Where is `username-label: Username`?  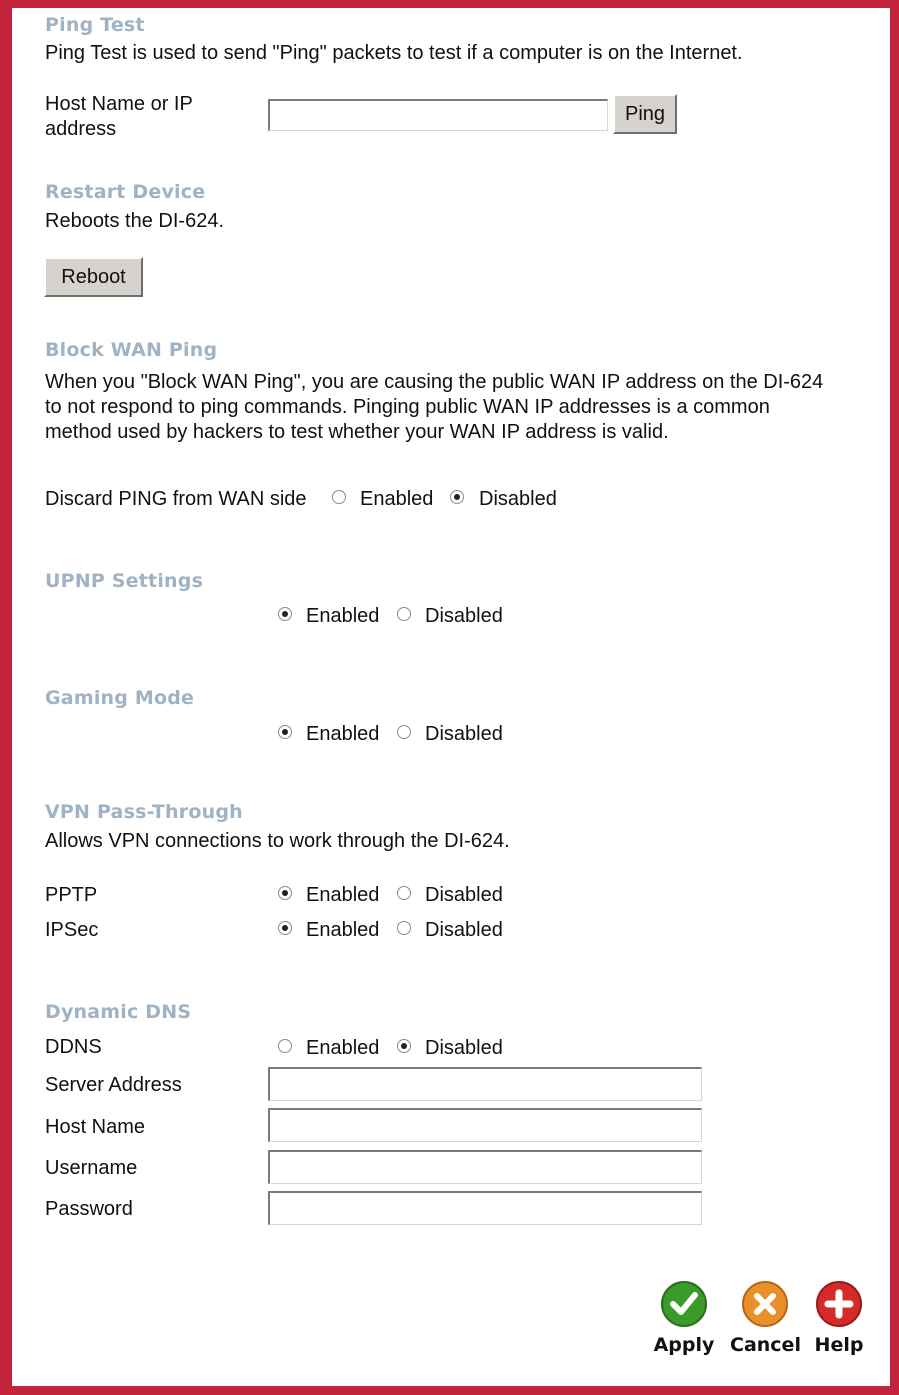
username-label: Username is located at coordinates (91, 1168).